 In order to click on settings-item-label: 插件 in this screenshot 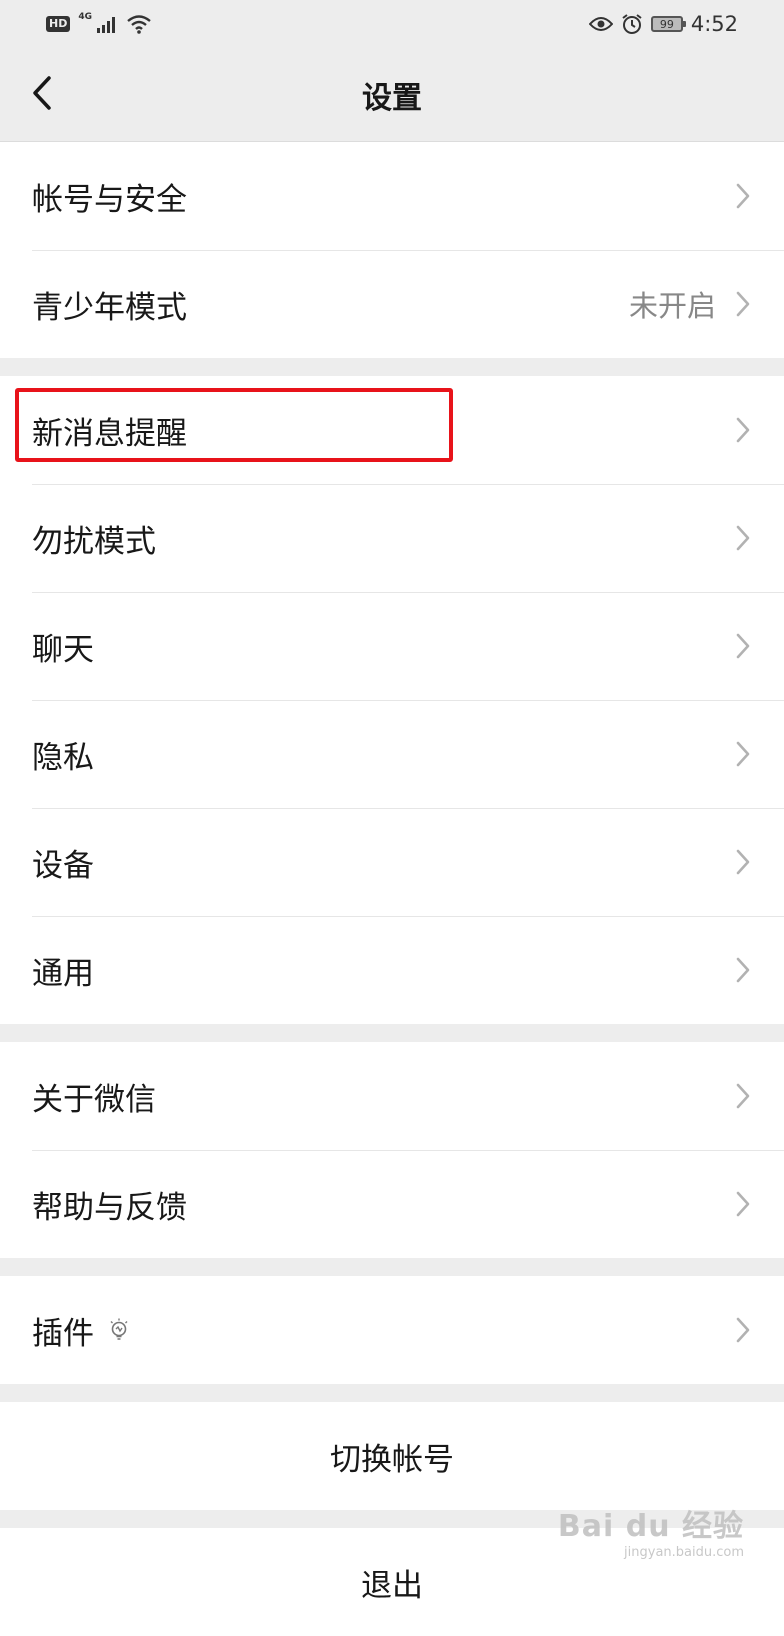, I will do `click(63, 1333)`.